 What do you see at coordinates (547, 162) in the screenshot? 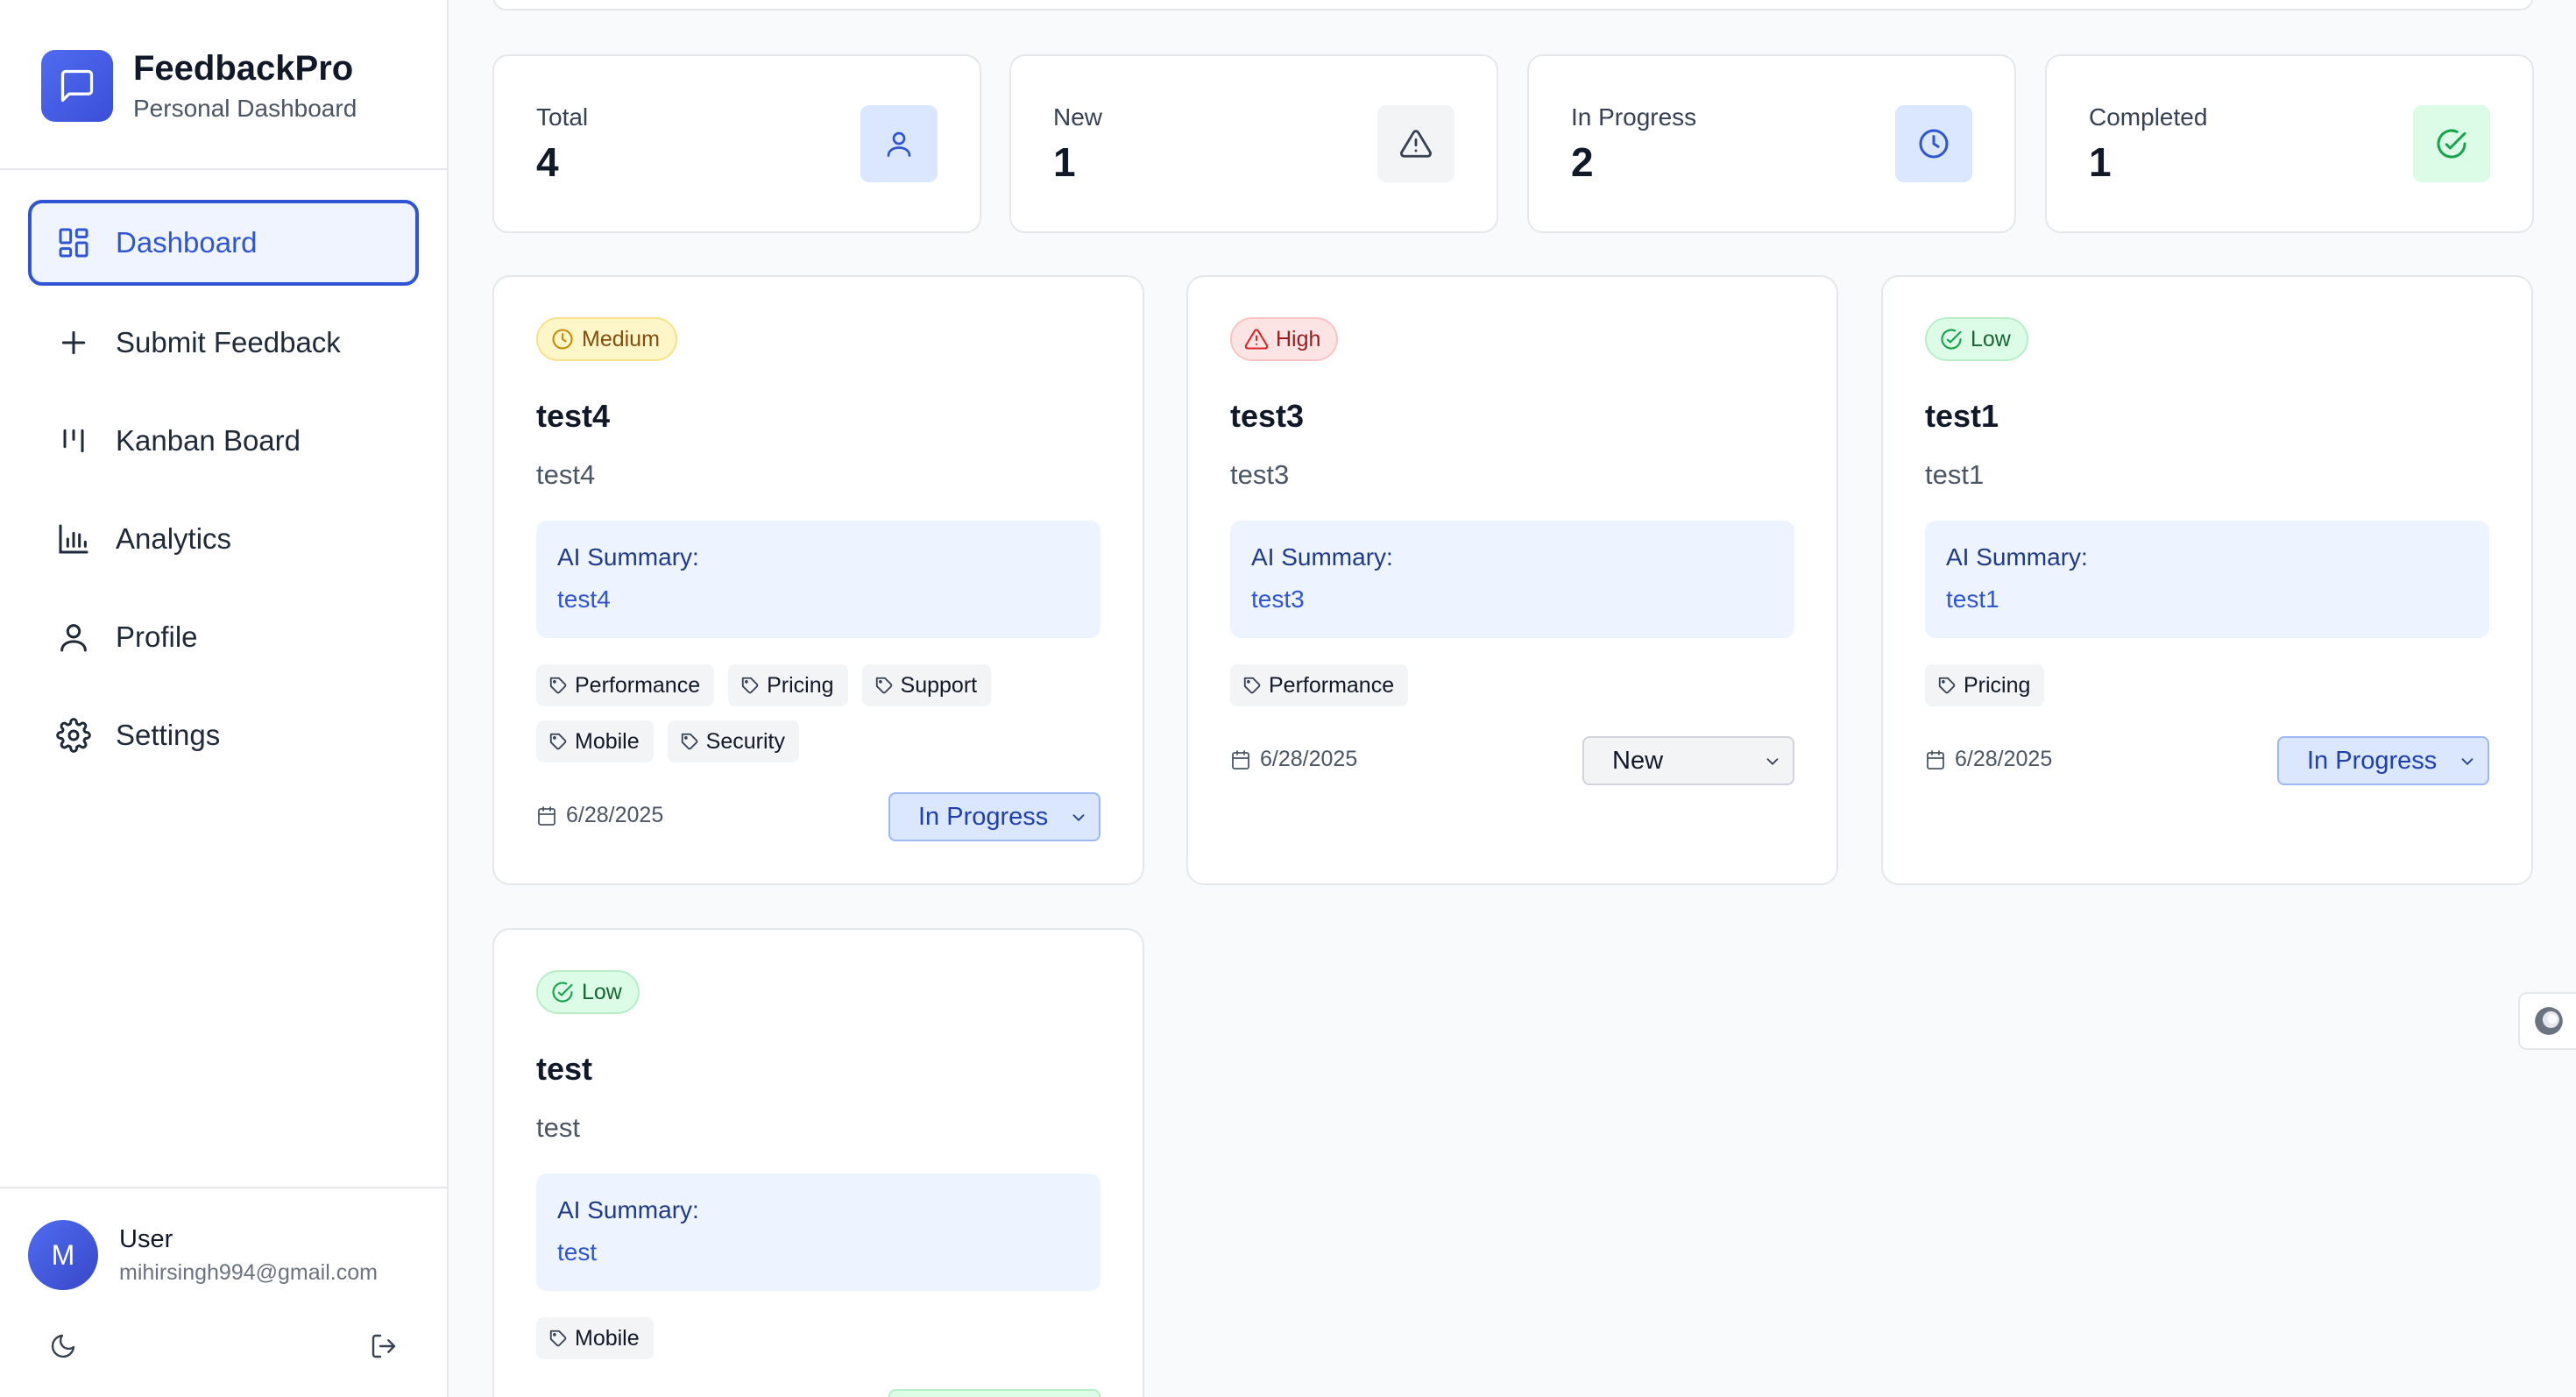
I see `stat-value: 4` at bounding box center [547, 162].